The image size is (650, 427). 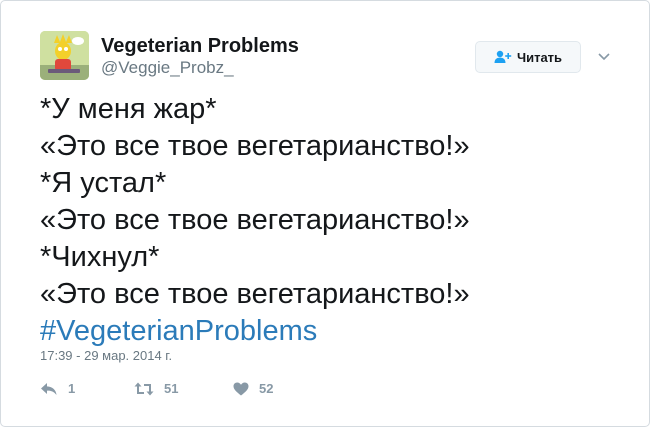 What do you see at coordinates (72, 388) in the screenshot?
I see `reply-count: 1` at bounding box center [72, 388].